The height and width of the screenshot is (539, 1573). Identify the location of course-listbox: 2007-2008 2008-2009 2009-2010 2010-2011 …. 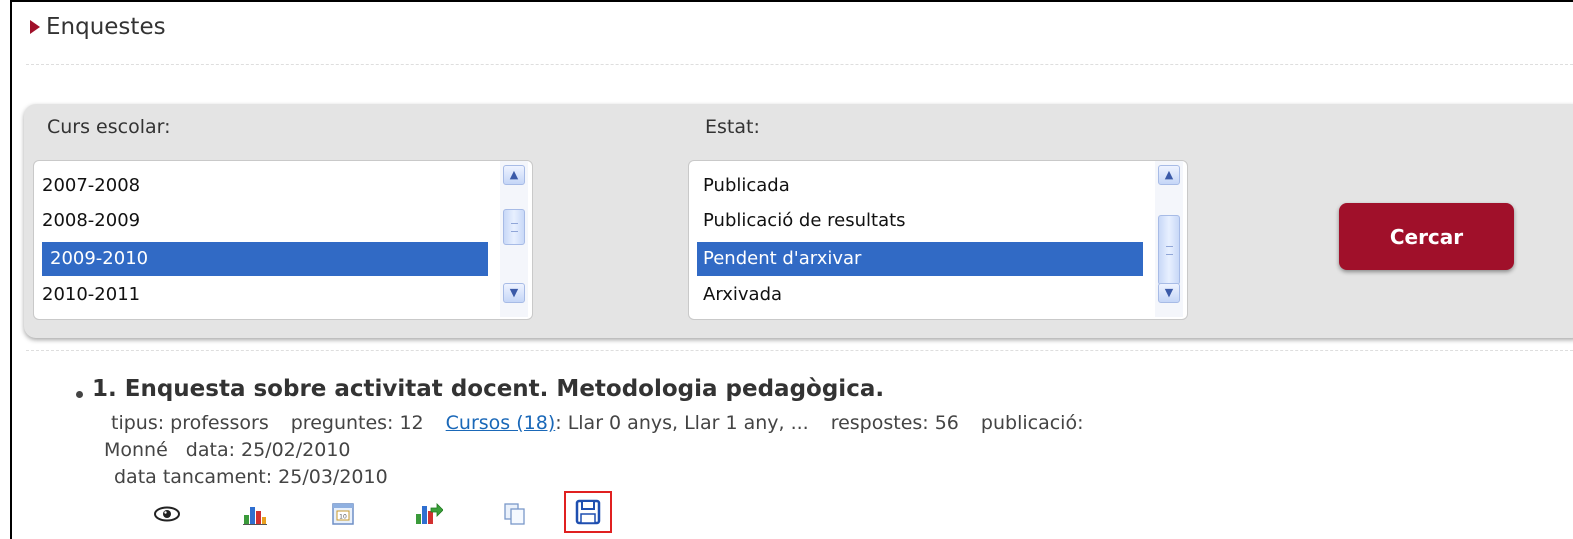
(283, 240).